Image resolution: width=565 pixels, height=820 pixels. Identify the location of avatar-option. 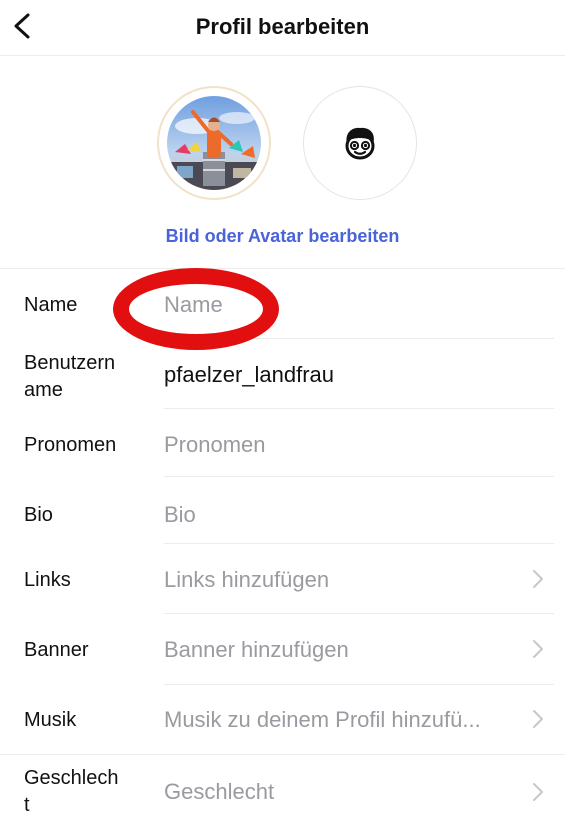
(360, 143).